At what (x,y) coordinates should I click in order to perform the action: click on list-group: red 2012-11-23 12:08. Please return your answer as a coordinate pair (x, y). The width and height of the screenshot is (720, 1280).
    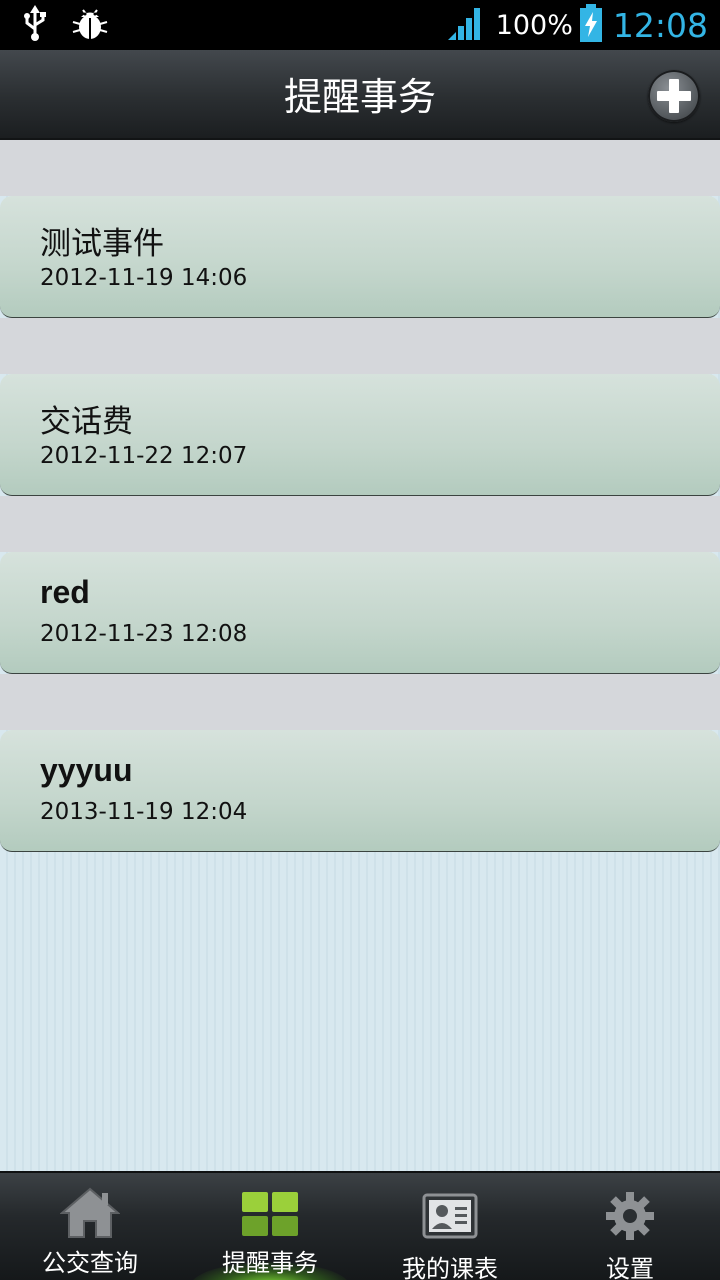
    Looking at the image, I should click on (360, 585).